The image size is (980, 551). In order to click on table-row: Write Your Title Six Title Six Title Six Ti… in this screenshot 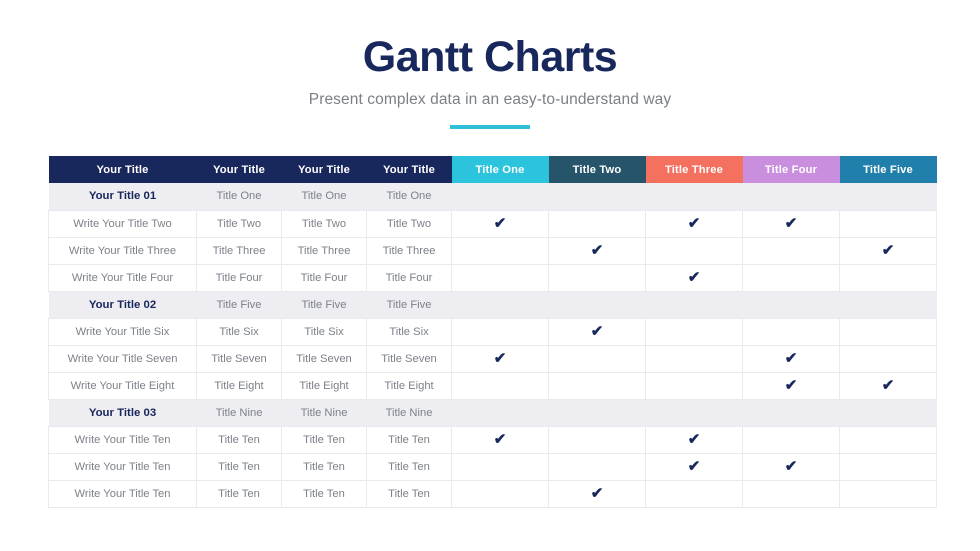, I will do `click(492, 332)`.